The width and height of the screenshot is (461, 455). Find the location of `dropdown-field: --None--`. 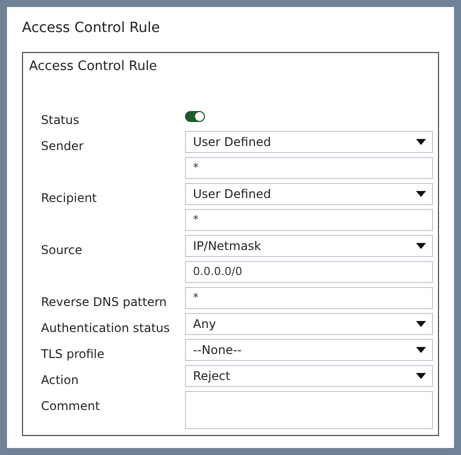

dropdown-field: --None-- is located at coordinates (309, 350).